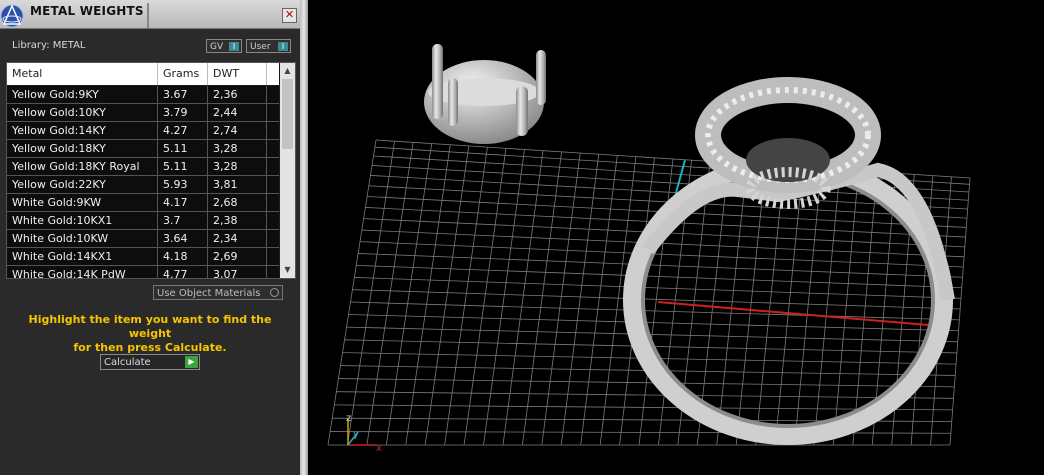  I want to click on table-row: White Gold:9KW 4.17 2,68, so click(143, 203).